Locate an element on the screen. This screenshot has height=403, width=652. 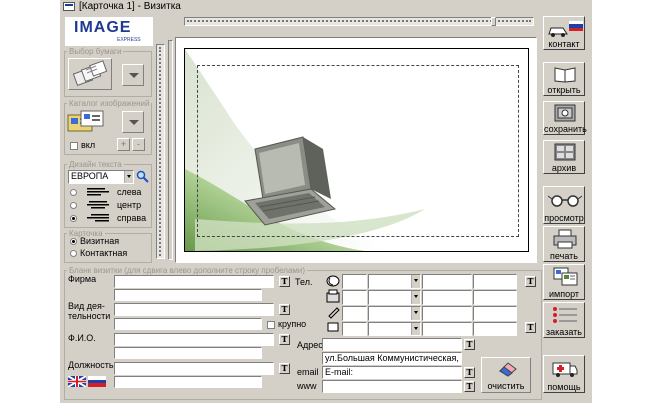
flag-russia-icon is located at coordinates (97, 381).